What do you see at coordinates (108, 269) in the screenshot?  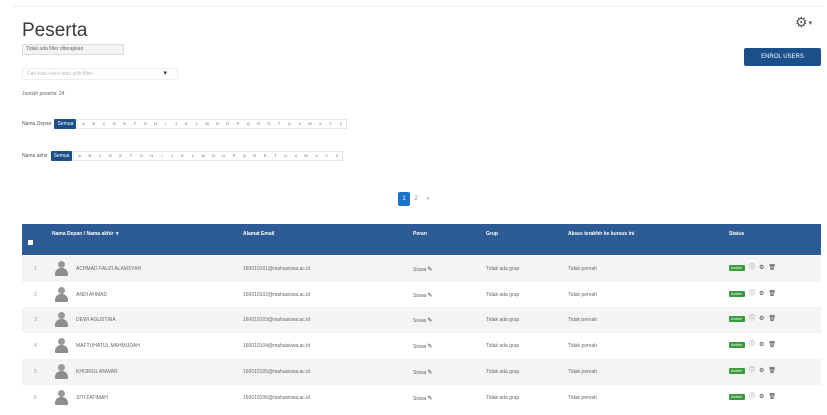 I see `participant-name-link: ACHMAD FAUZI ALAMSYAH` at bounding box center [108, 269].